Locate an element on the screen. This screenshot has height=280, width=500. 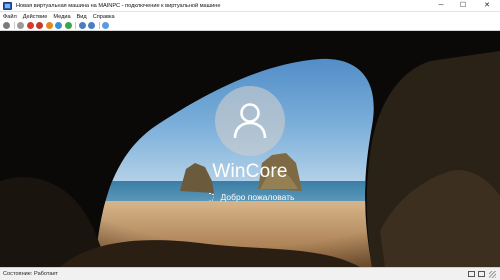
maximize-button: ☐ is located at coordinates (463, 6).